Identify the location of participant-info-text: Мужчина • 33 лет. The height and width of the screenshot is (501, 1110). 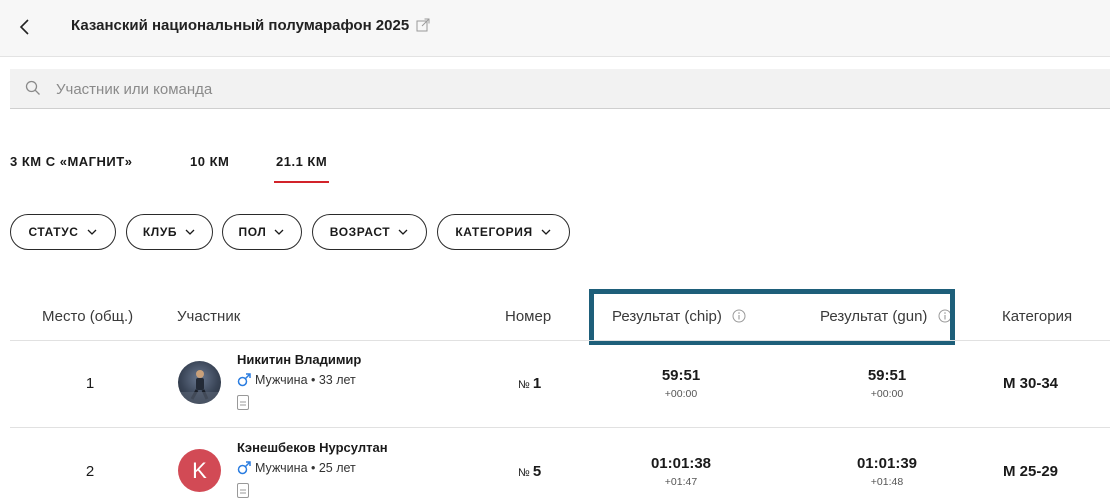
(305, 380).